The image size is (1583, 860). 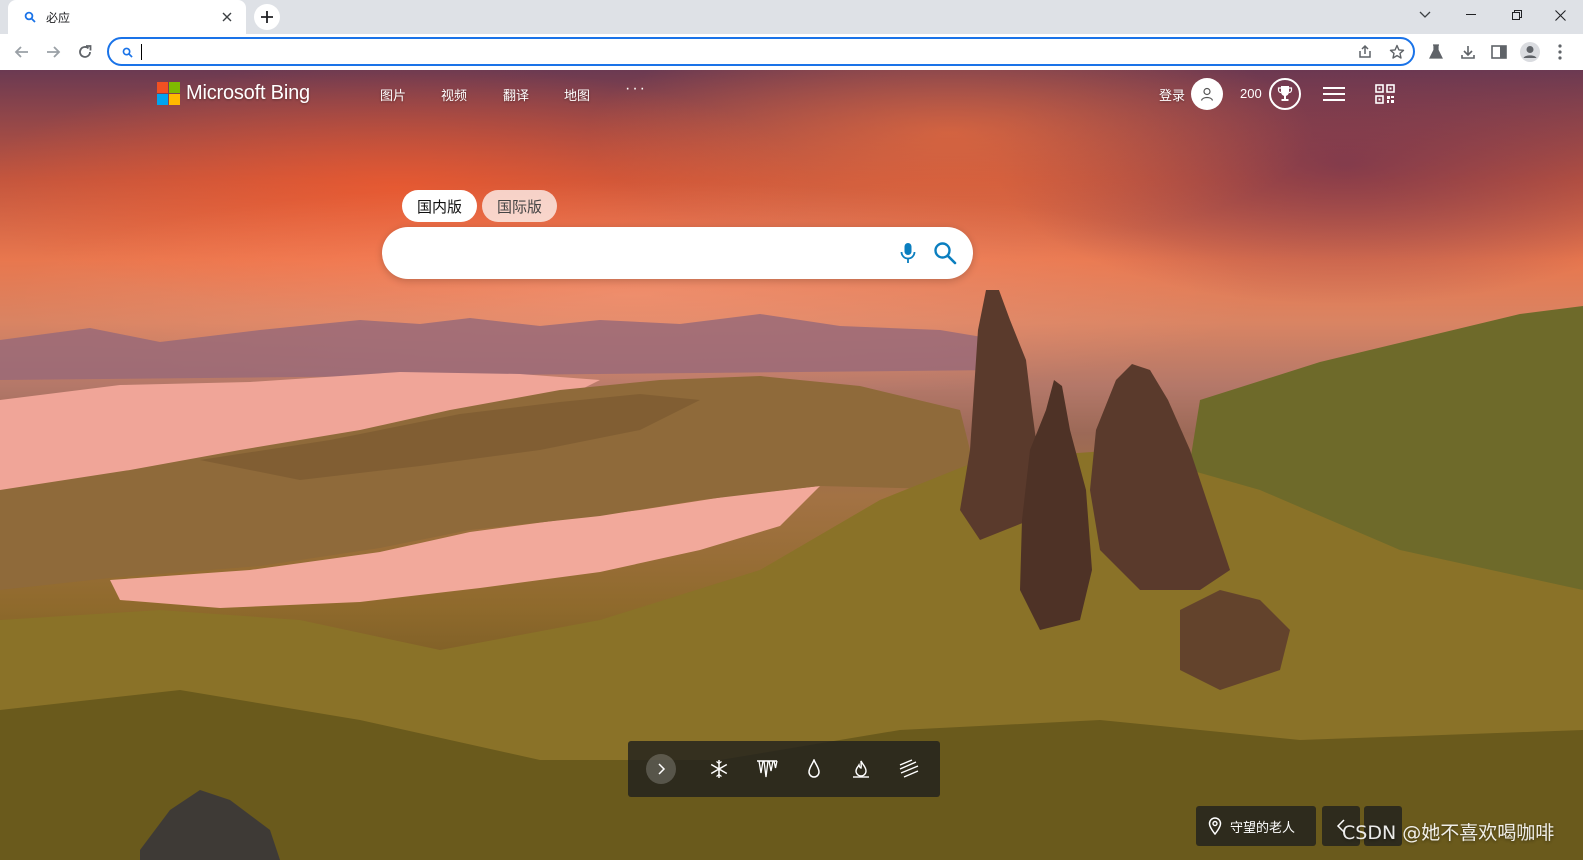 What do you see at coordinates (908, 253) in the screenshot?
I see `microphone-icon` at bounding box center [908, 253].